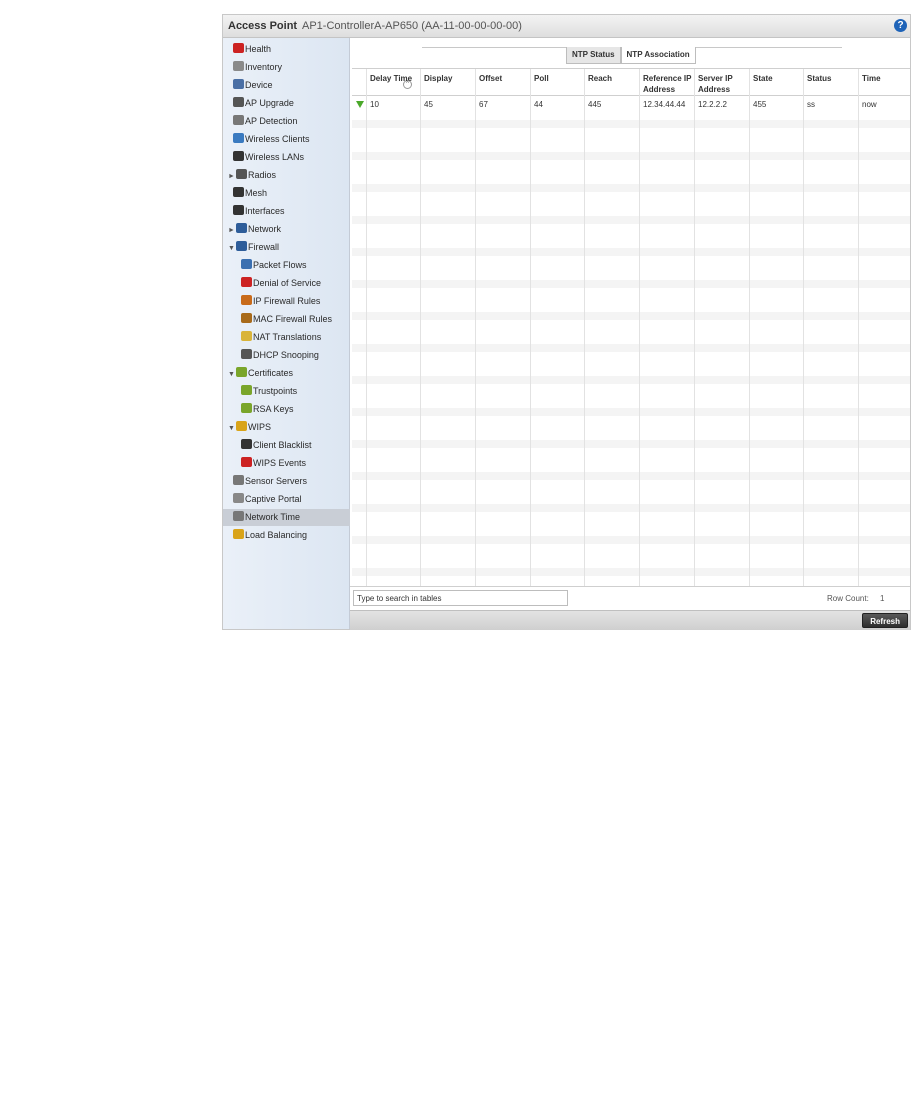 This screenshot has height=1118, width=913. What do you see at coordinates (256, 193) in the screenshot?
I see `sidebar-item-label: Mesh` at bounding box center [256, 193].